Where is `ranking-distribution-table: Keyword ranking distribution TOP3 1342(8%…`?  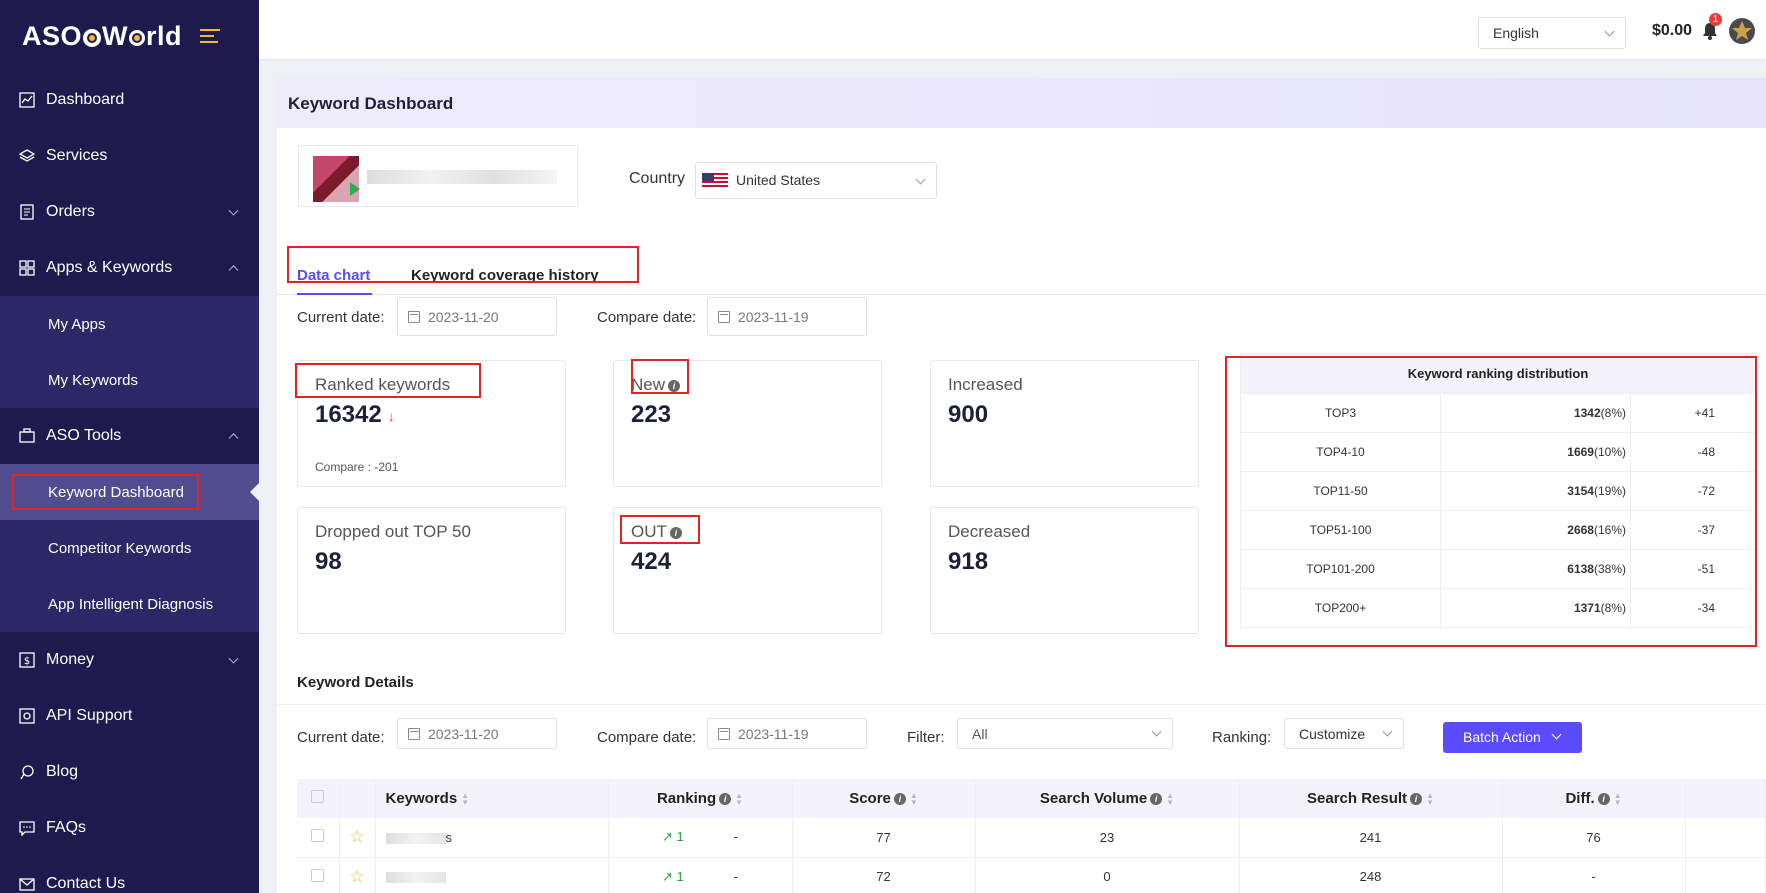
ranking-distribution-table: Keyword ranking distribution TOP3 1342(8%… is located at coordinates (1498, 490).